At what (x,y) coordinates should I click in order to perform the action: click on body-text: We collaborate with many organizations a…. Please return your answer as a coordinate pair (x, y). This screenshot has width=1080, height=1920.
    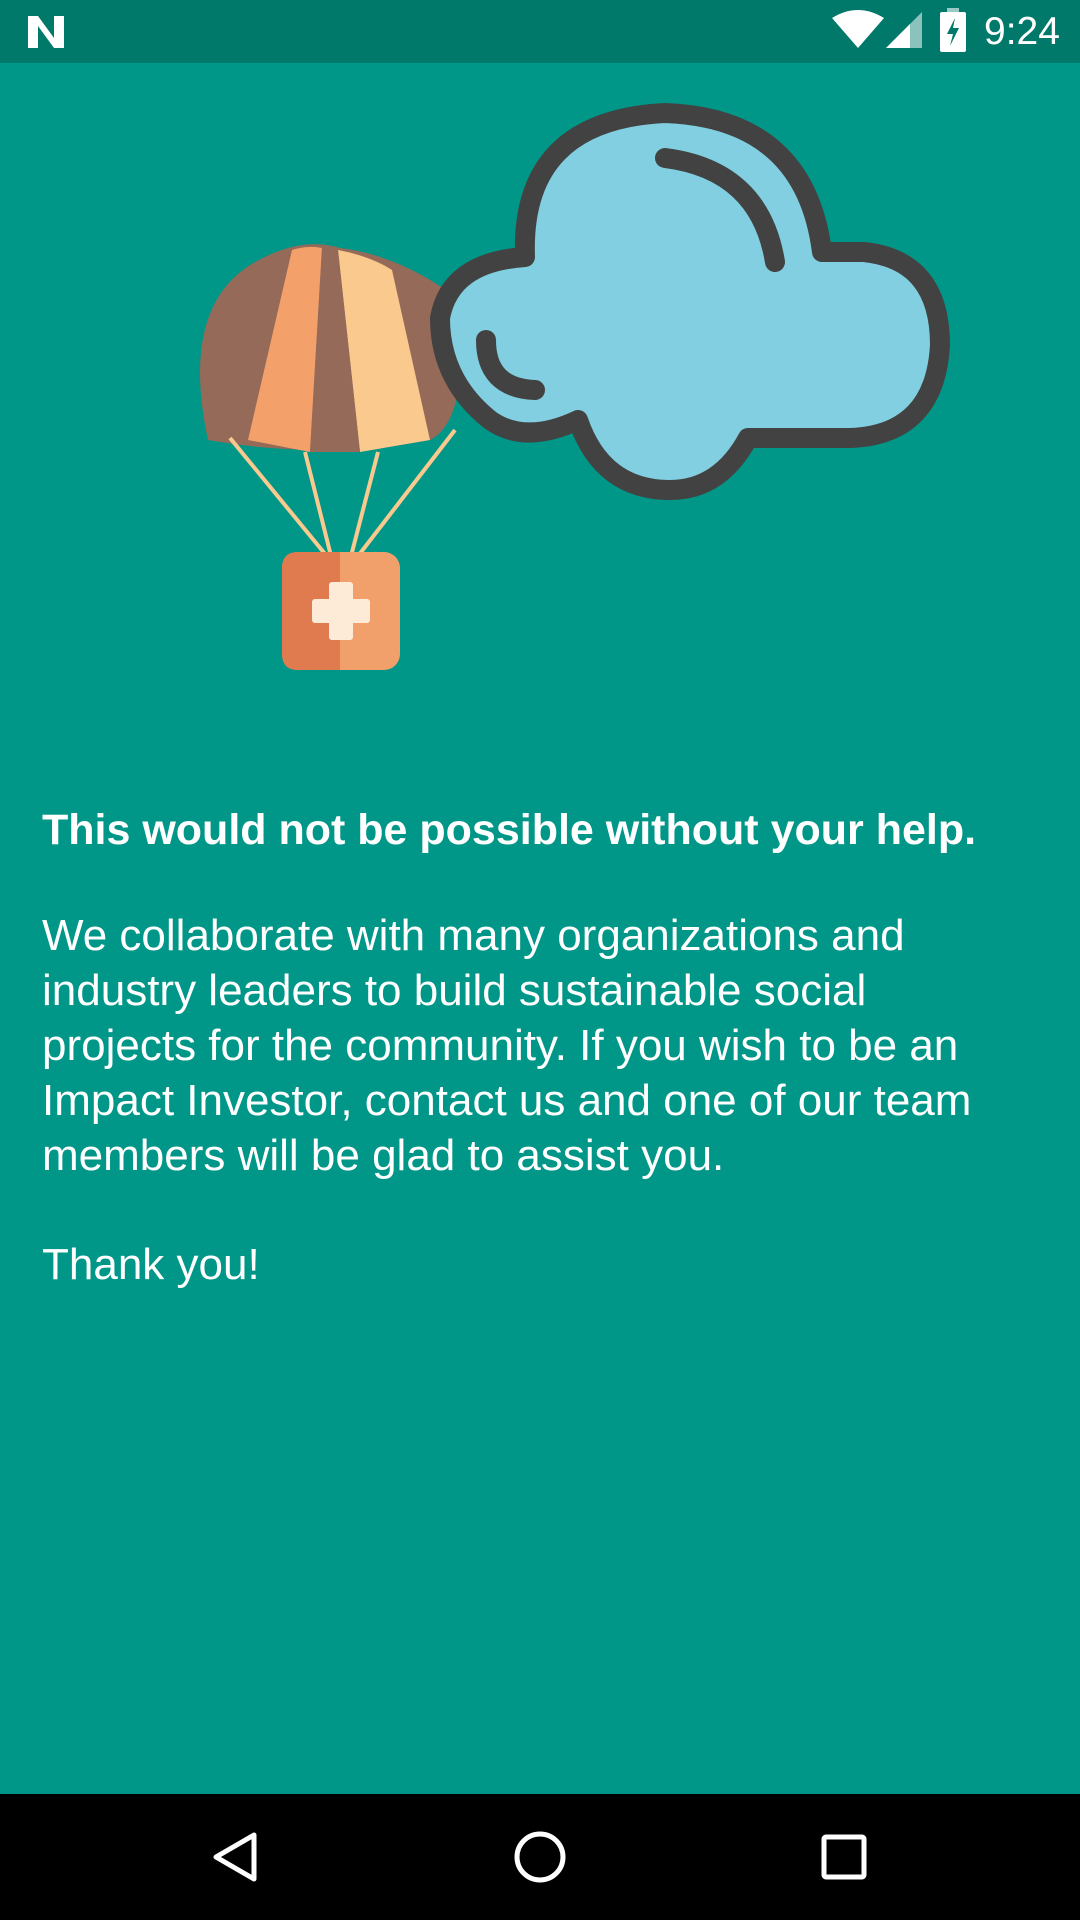
    Looking at the image, I should click on (507, 1045).